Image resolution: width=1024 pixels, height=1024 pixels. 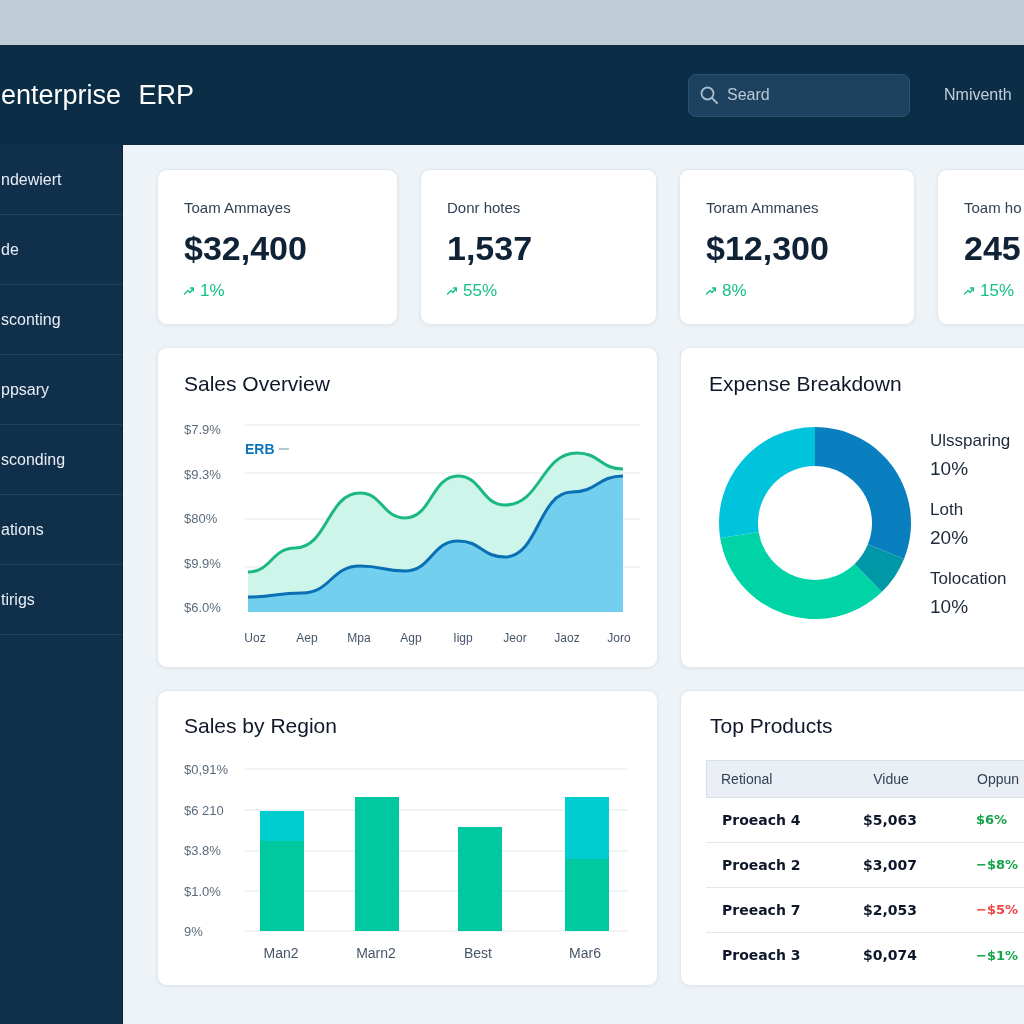 What do you see at coordinates (950, 538) in the screenshot?
I see `legend-value: 20%` at bounding box center [950, 538].